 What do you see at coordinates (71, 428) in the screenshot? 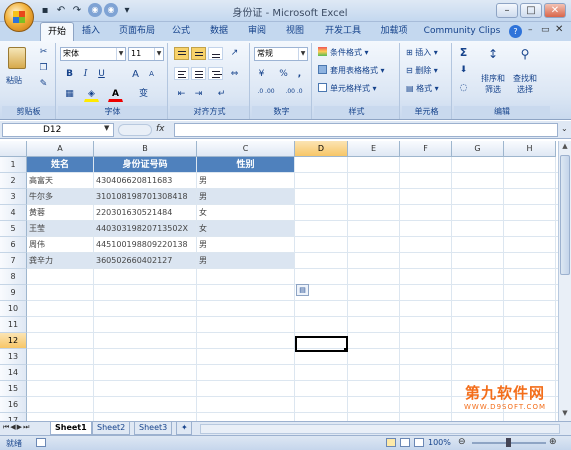
I see `sheet-tab-sheet1: Sheet1` at bounding box center [71, 428].